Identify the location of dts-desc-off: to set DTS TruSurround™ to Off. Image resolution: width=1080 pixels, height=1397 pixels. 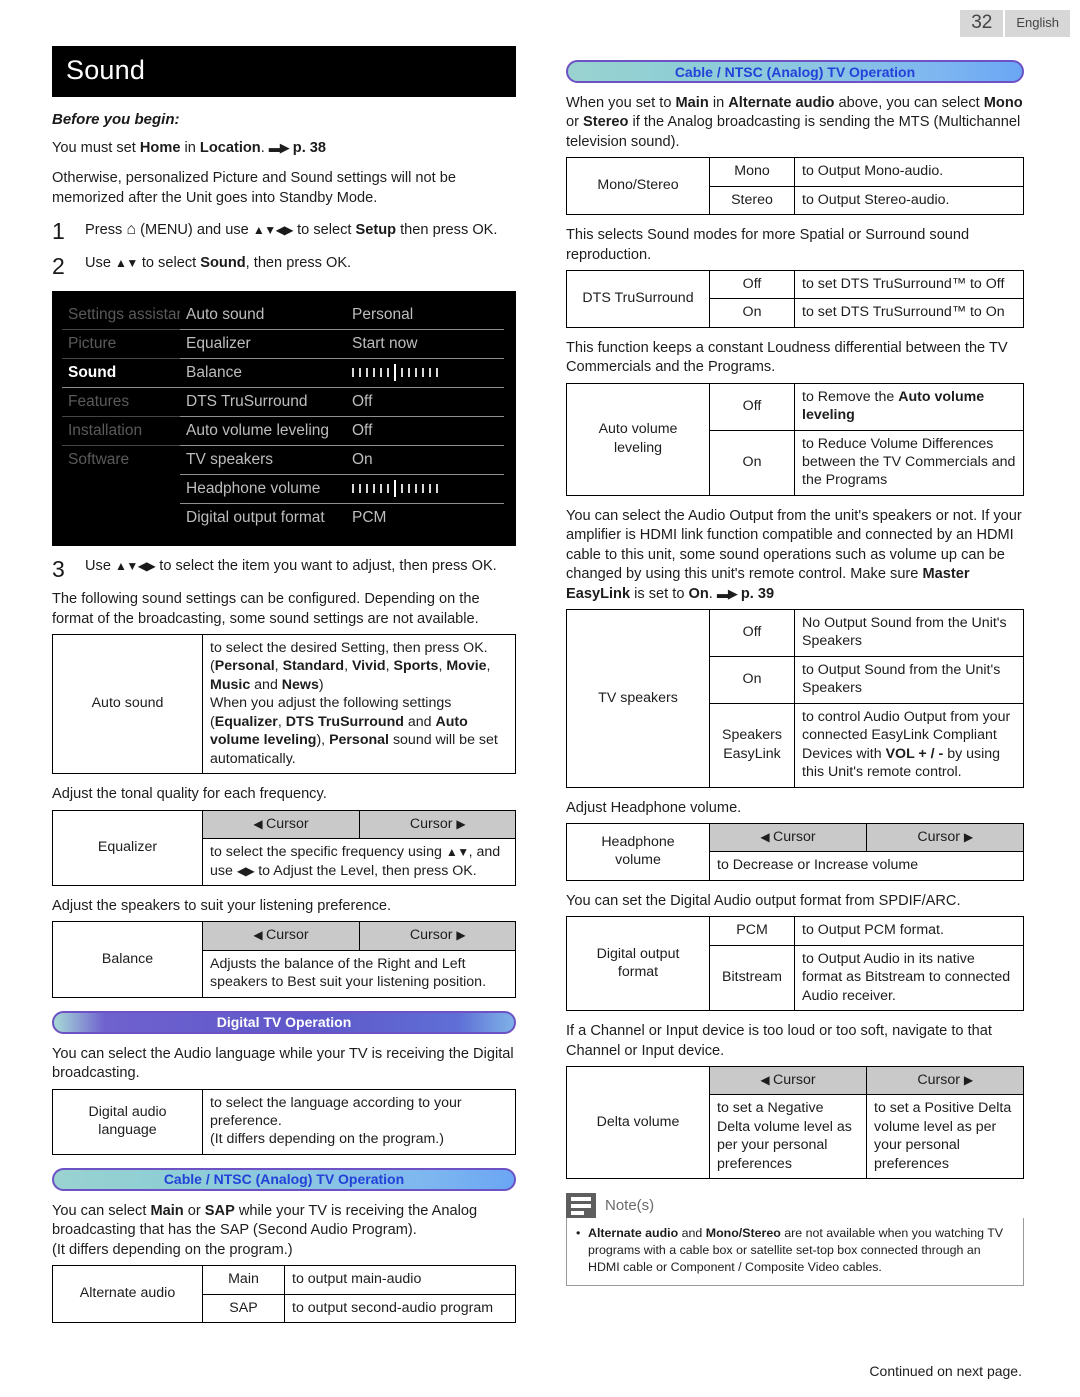
(909, 284).